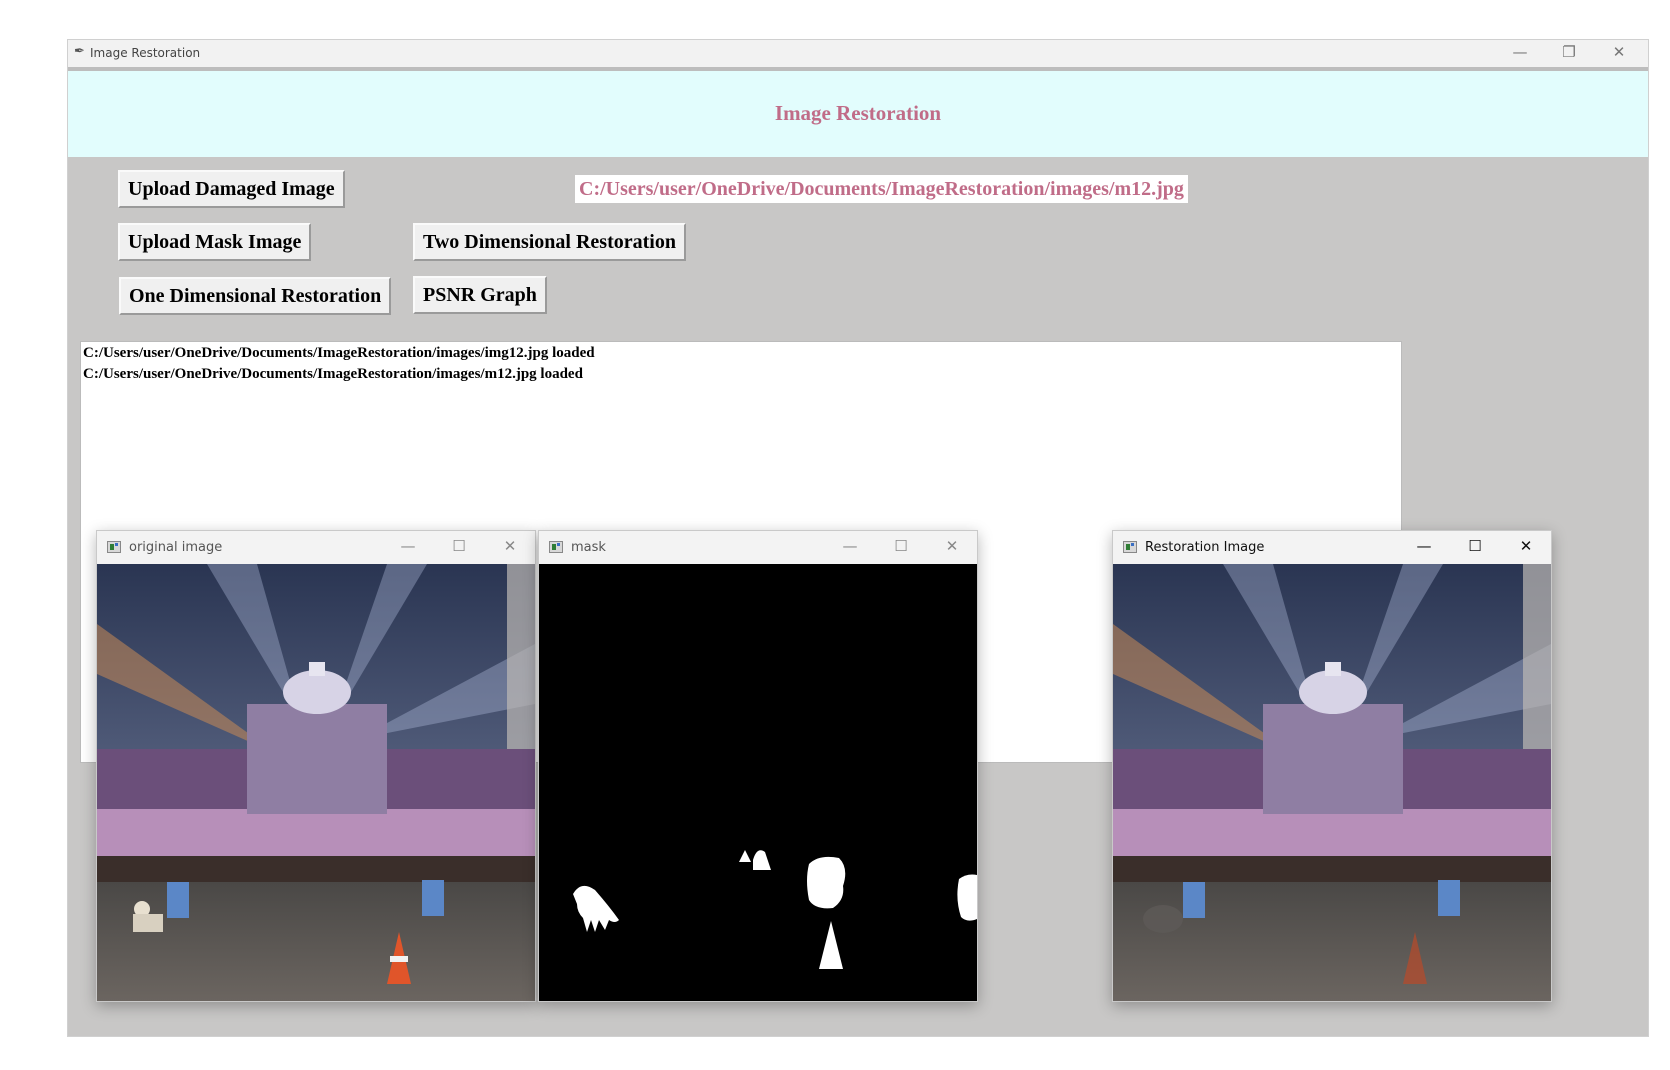  What do you see at coordinates (1205, 547) in the screenshot?
I see `cv-window-title: Restoration Image` at bounding box center [1205, 547].